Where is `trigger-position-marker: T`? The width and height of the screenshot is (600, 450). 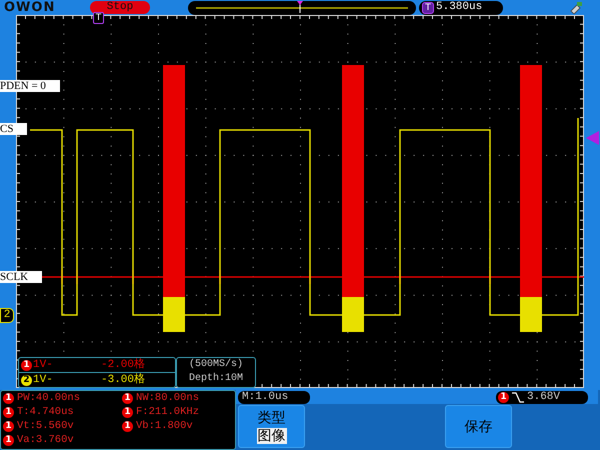 trigger-position-marker: T is located at coordinates (98, 18).